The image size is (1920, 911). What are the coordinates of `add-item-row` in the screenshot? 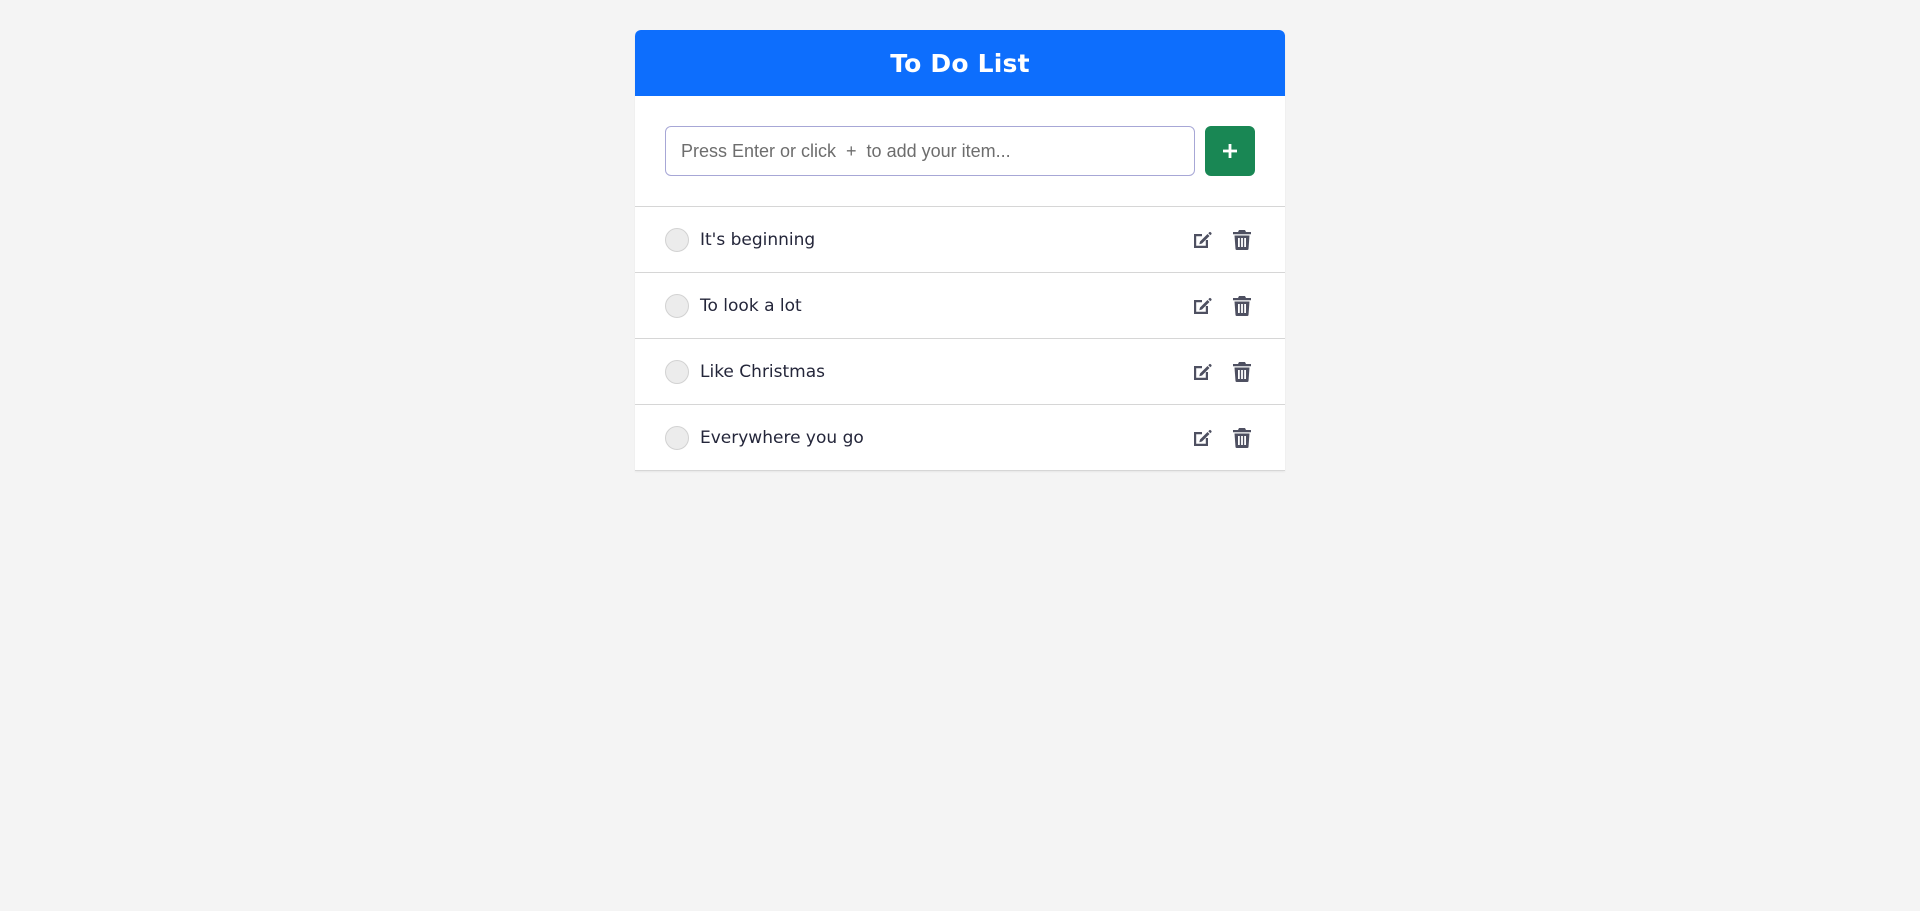 It's located at (960, 151).